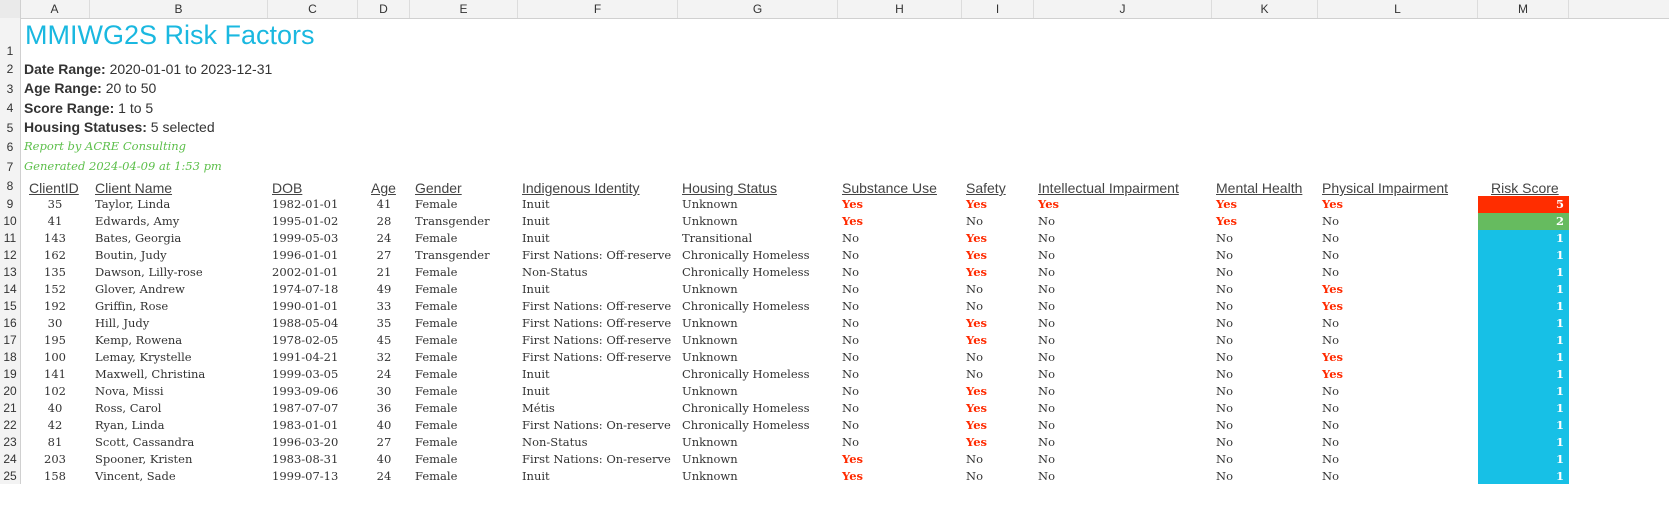 The height and width of the screenshot is (515, 1669). Describe the element at coordinates (10, 90) in the screenshot. I see `row-header-3: 3` at that location.